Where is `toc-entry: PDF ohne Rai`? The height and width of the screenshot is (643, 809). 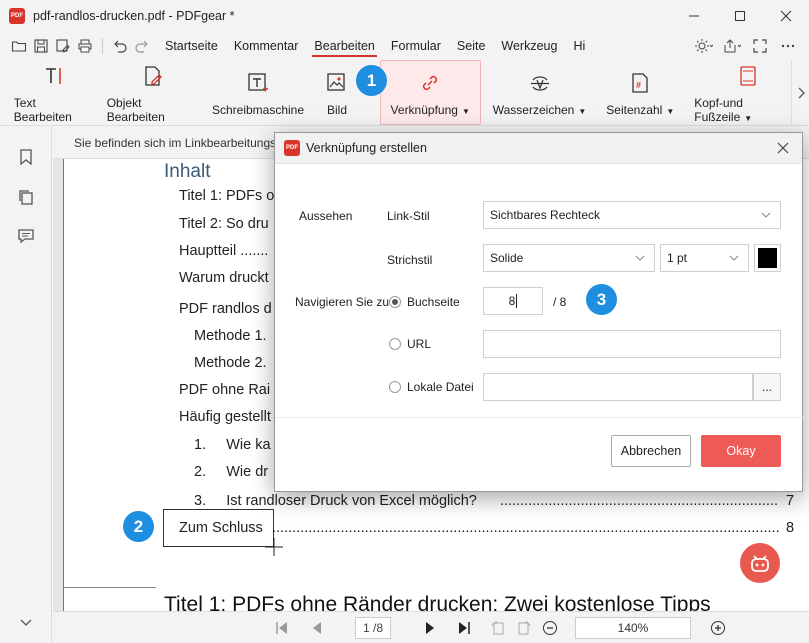 toc-entry: PDF ohne Rai is located at coordinates (224, 390).